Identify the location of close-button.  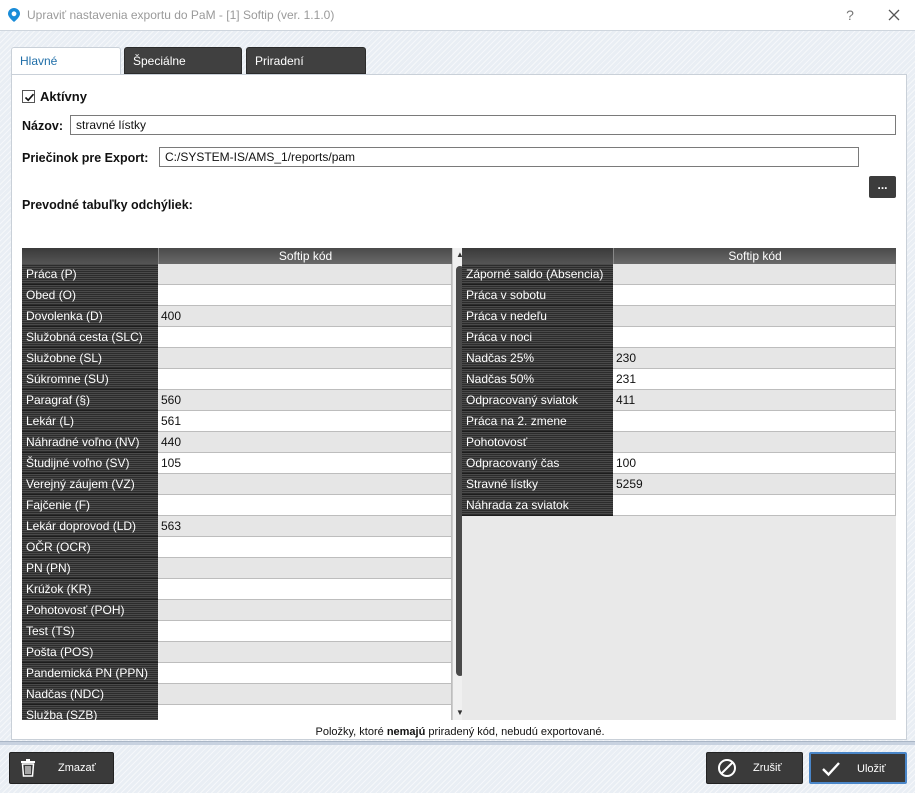
(894, 15).